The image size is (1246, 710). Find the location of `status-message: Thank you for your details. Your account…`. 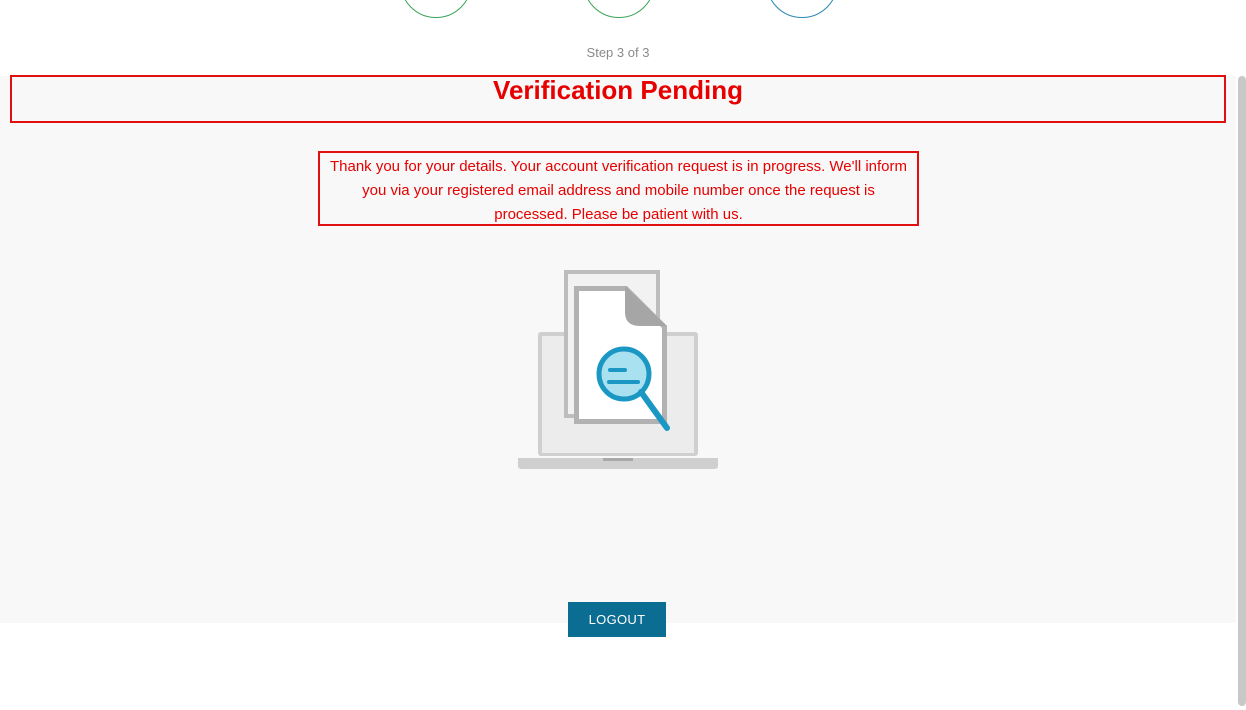

status-message: Thank you for your details. Your account… is located at coordinates (618, 188).